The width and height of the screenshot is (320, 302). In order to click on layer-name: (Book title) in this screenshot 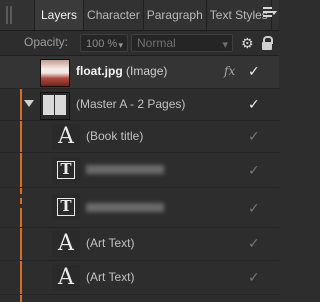, I will do `click(115, 136)`.